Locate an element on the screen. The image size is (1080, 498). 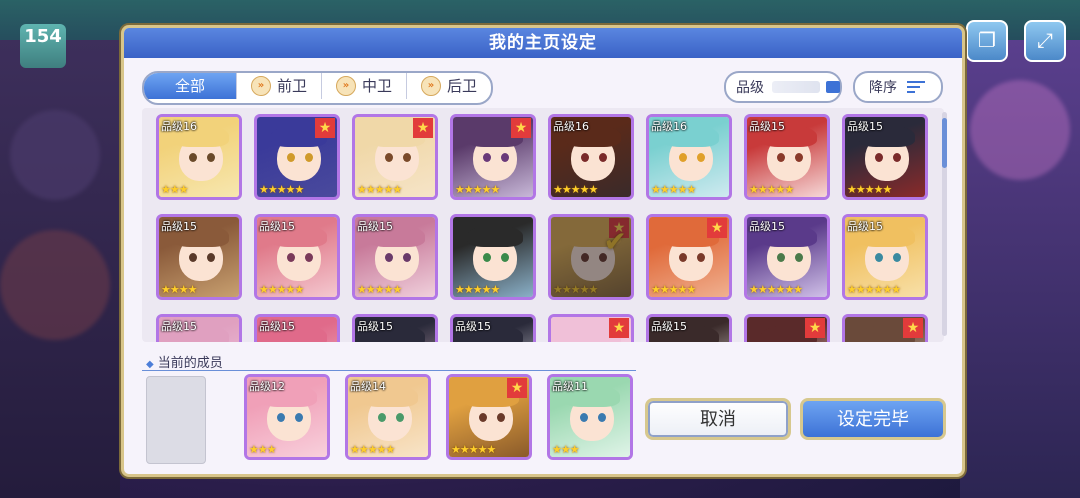
player-level-badge: 154 is located at coordinates (43, 46).